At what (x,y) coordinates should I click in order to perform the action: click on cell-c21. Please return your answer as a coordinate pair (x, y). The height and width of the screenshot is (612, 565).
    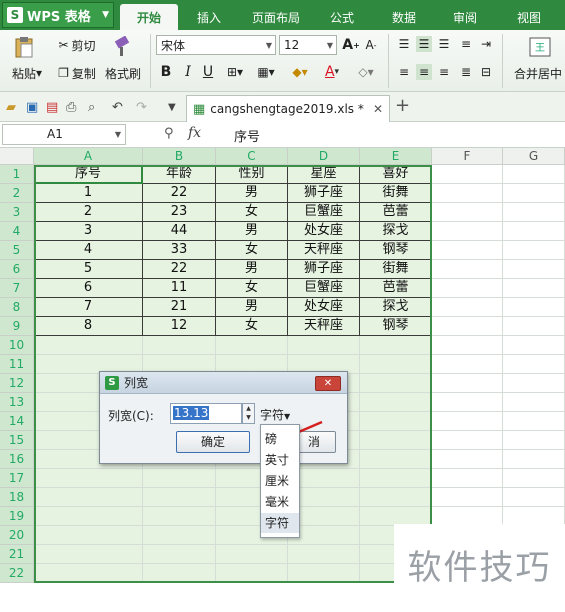
    Looking at the image, I should click on (252, 554).